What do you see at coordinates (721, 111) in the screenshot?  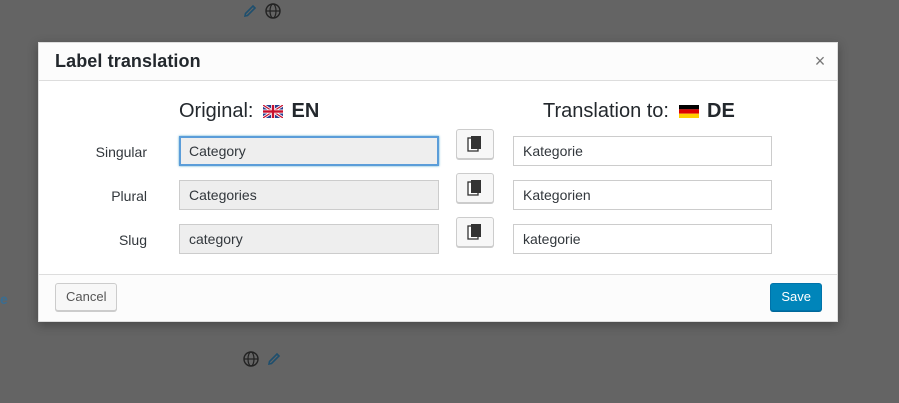 I see `translation-lang-code: DE` at bounding box center [721, 111].